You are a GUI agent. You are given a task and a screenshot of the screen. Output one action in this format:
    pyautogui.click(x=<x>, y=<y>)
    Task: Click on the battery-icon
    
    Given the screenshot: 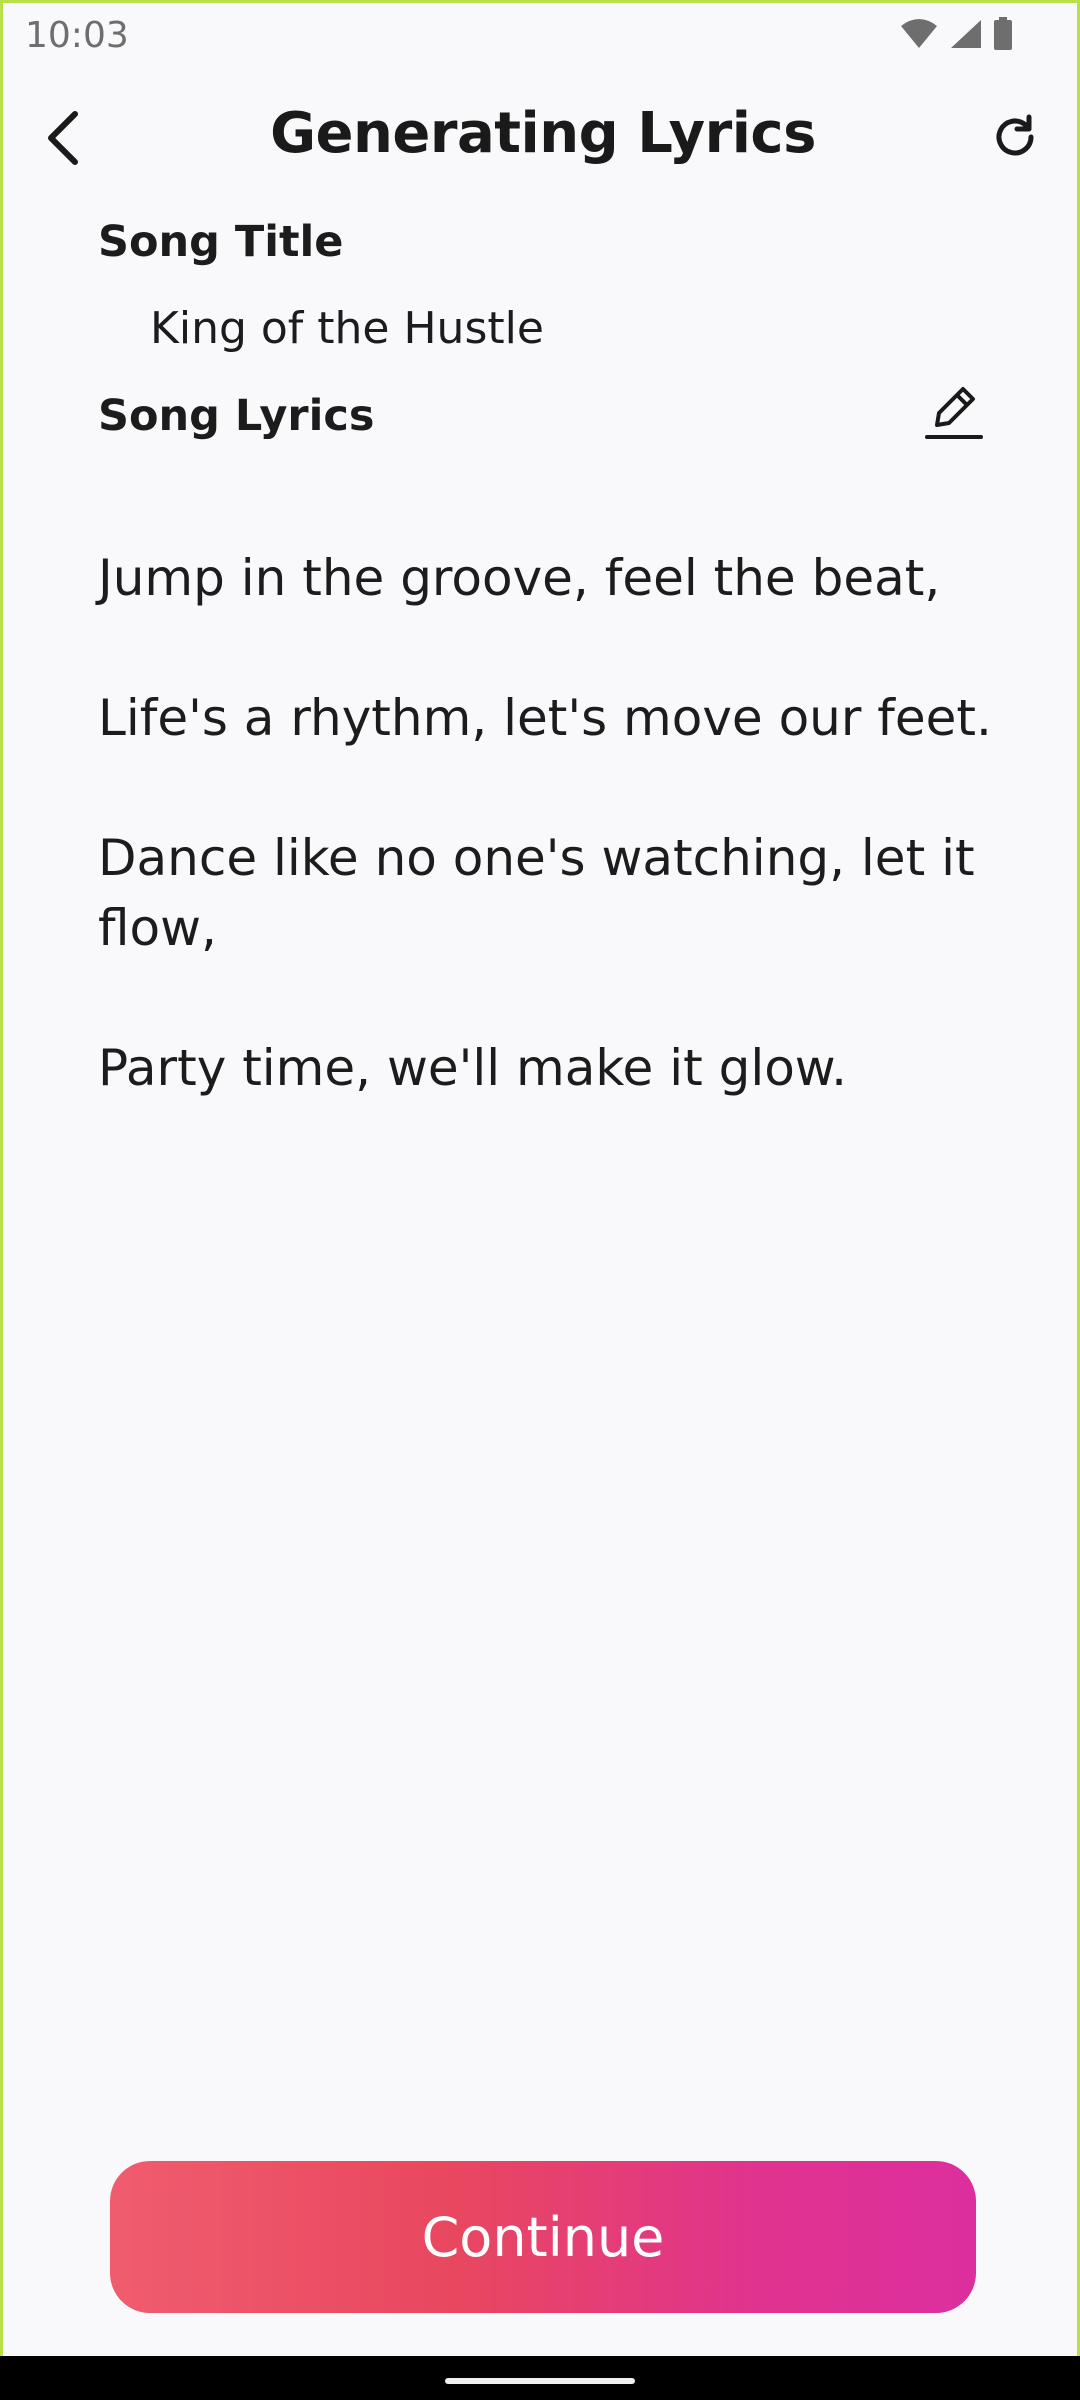 What is the action you would take?
    pyautogui.click(x=1003, y=36)
    